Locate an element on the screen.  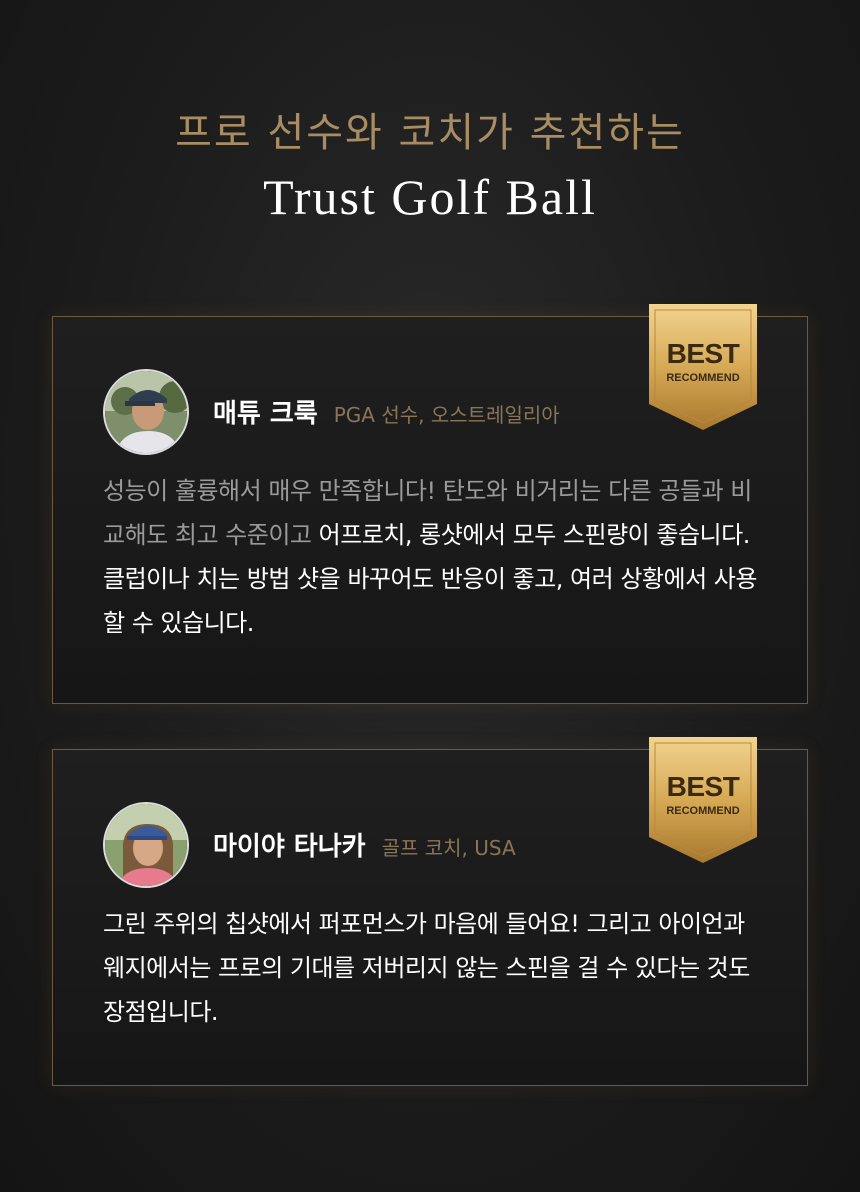
page-heading-title: Trust Golf Ball is located at coordinates (430, 197).